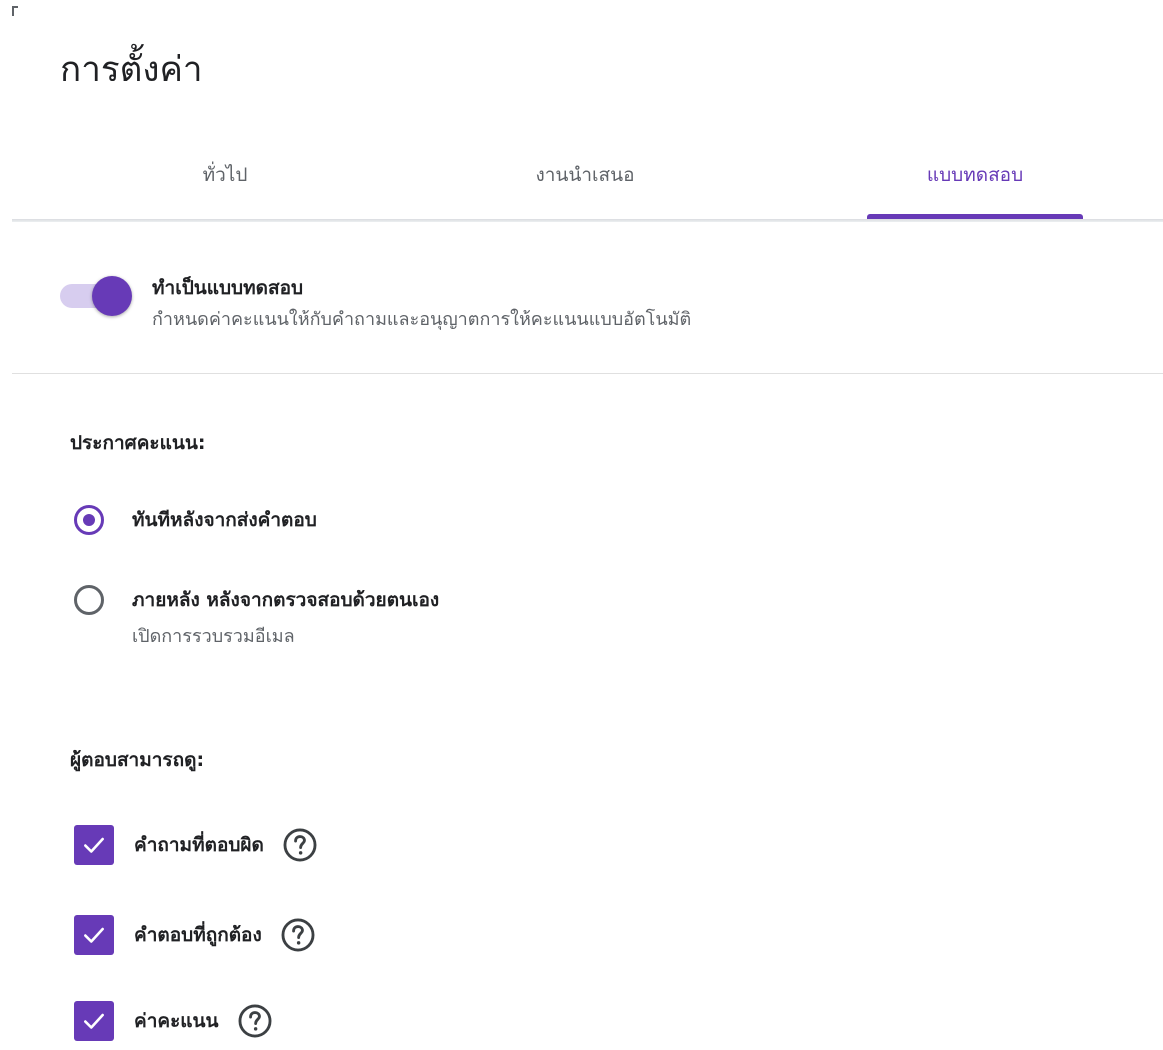 The height and width of the screenshot is (1050, 1163). What do you see at coordinates (225, 175) in the screenshot?
I see `tab-general-label: ทั่วไป` at bounding box center [225, 175].